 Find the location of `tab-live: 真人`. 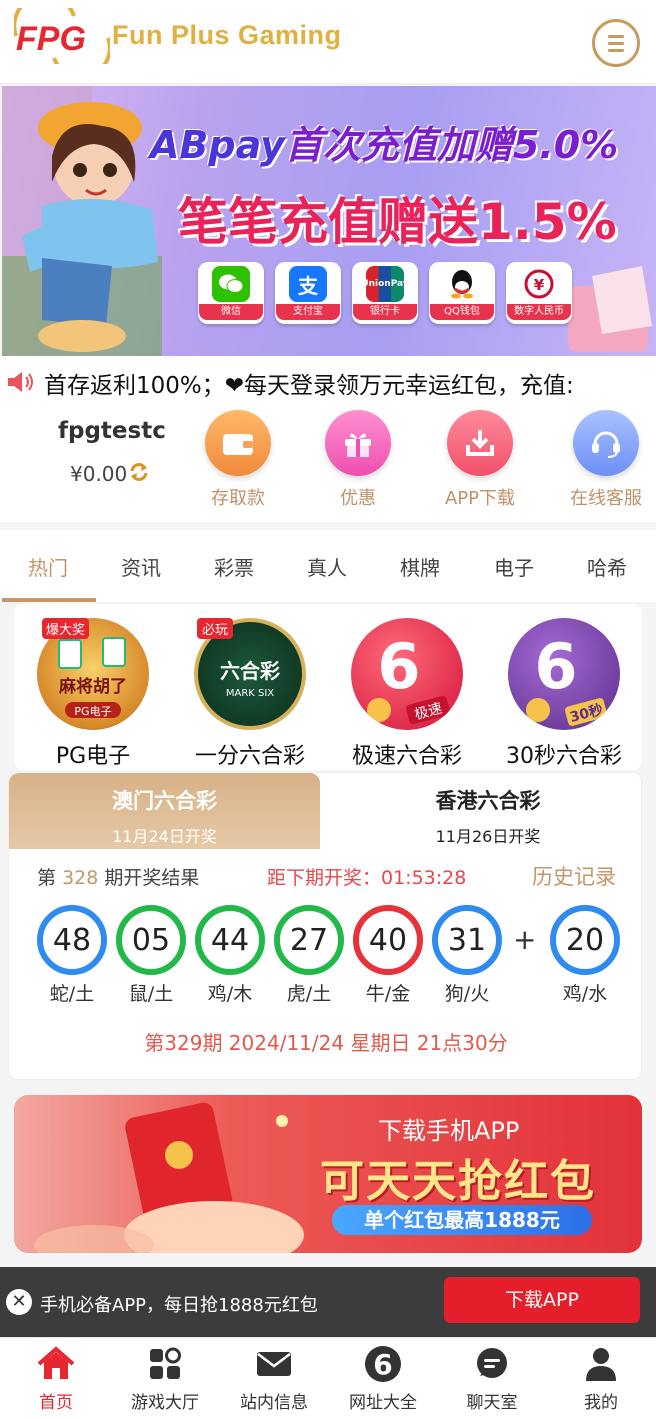

tab-live: 真人 is located at coordinates (327, 566).